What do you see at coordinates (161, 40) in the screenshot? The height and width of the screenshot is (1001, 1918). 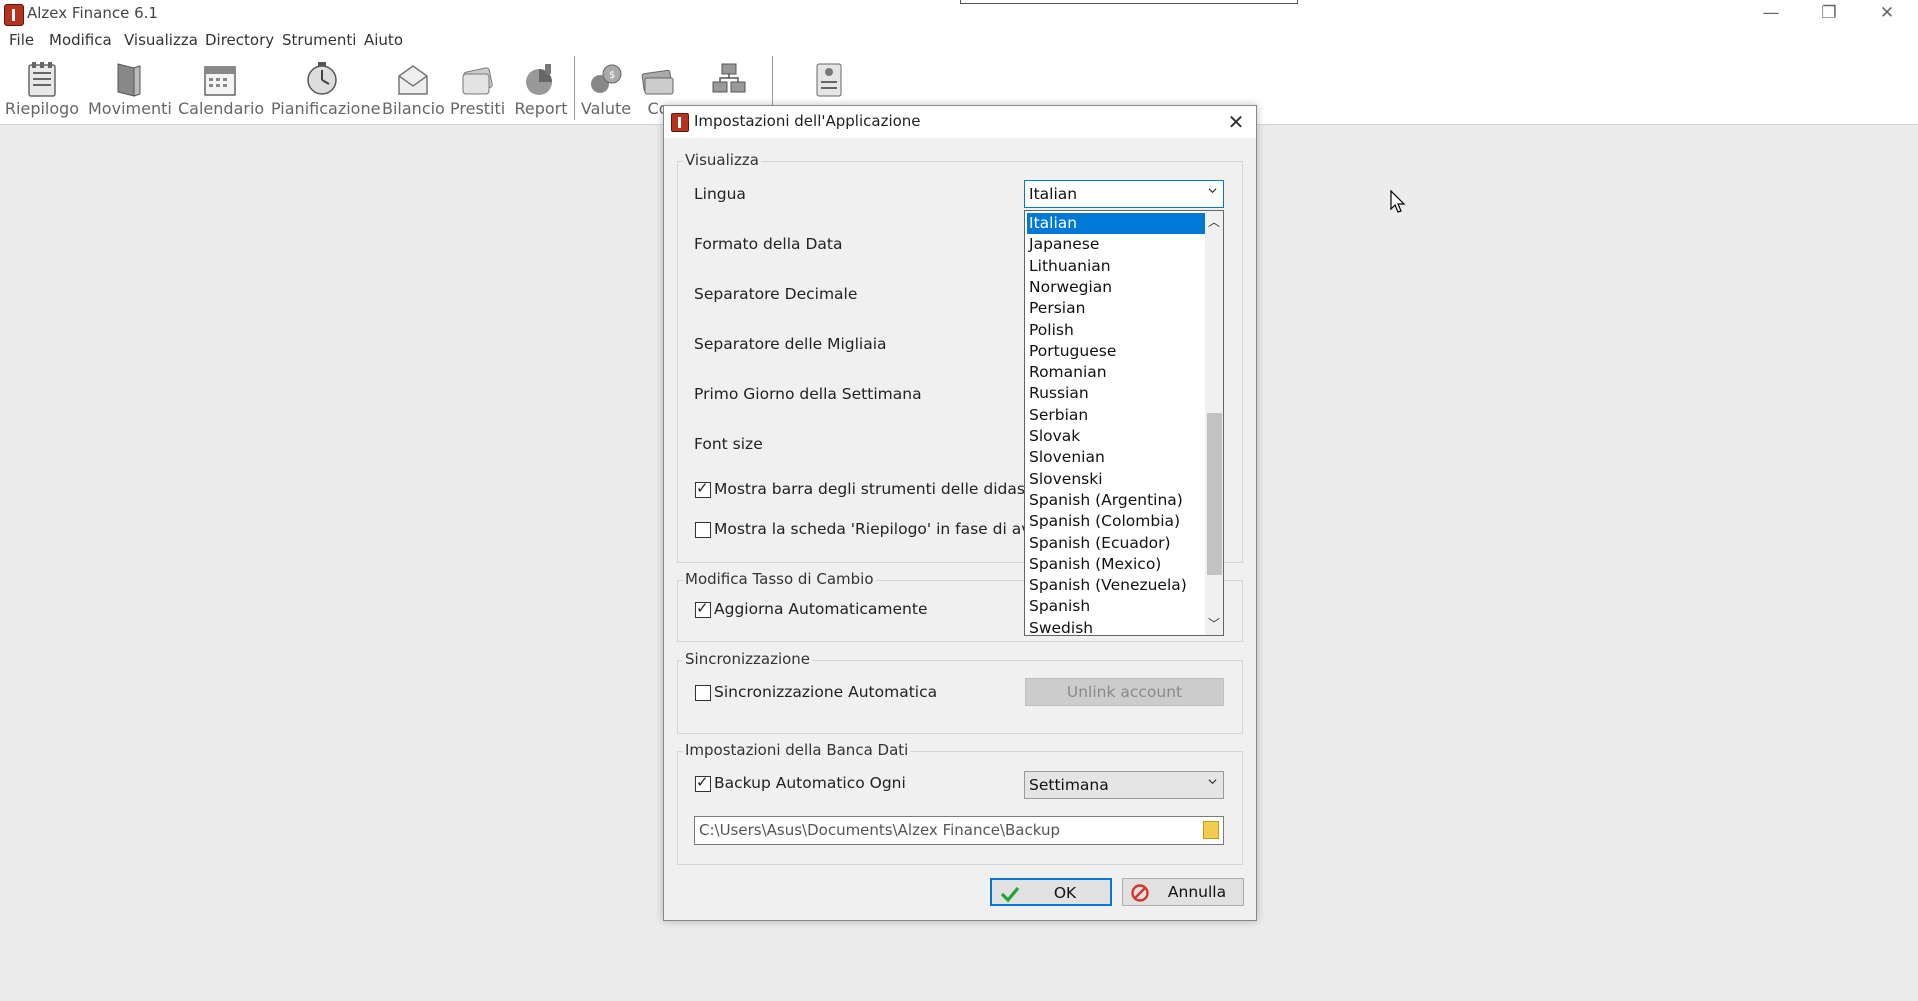 I see `menu-visualizza: Visualizza` at bounding box center [161, 40].